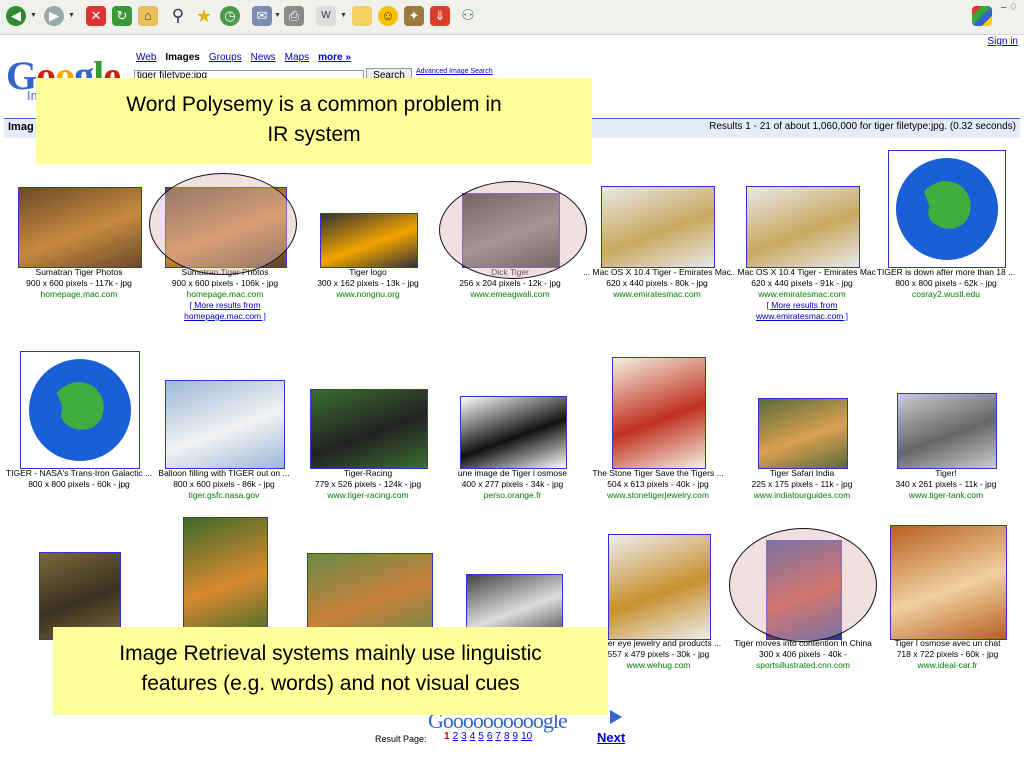 This screenshot has height=768, width=1024. Describe the element at coordinates (802, 484) in the screenshot. I see `result-meta: 225 x 175 pixels - 11k - jpg` at that location.